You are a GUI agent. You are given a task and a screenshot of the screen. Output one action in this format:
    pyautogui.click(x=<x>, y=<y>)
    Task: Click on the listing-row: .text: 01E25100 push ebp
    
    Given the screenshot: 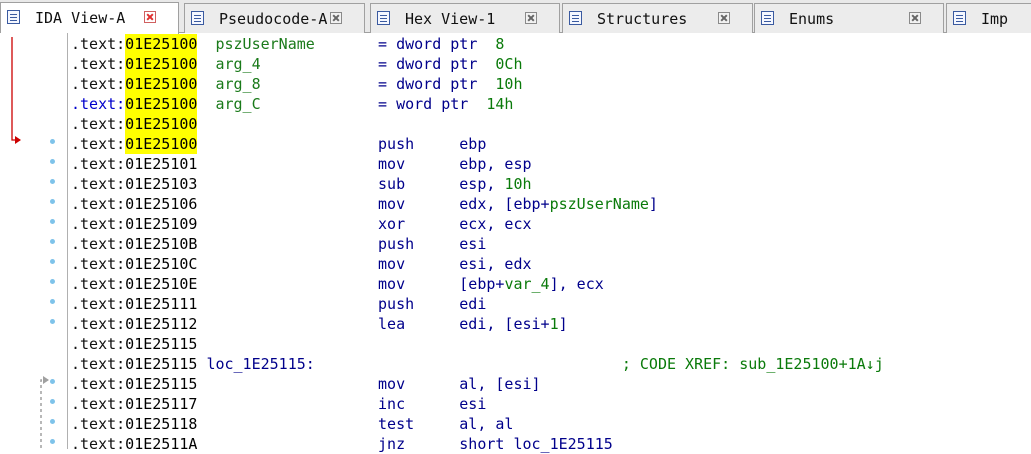 What is the action you would take?
    pyautogui.click(x=540, y=144)
    